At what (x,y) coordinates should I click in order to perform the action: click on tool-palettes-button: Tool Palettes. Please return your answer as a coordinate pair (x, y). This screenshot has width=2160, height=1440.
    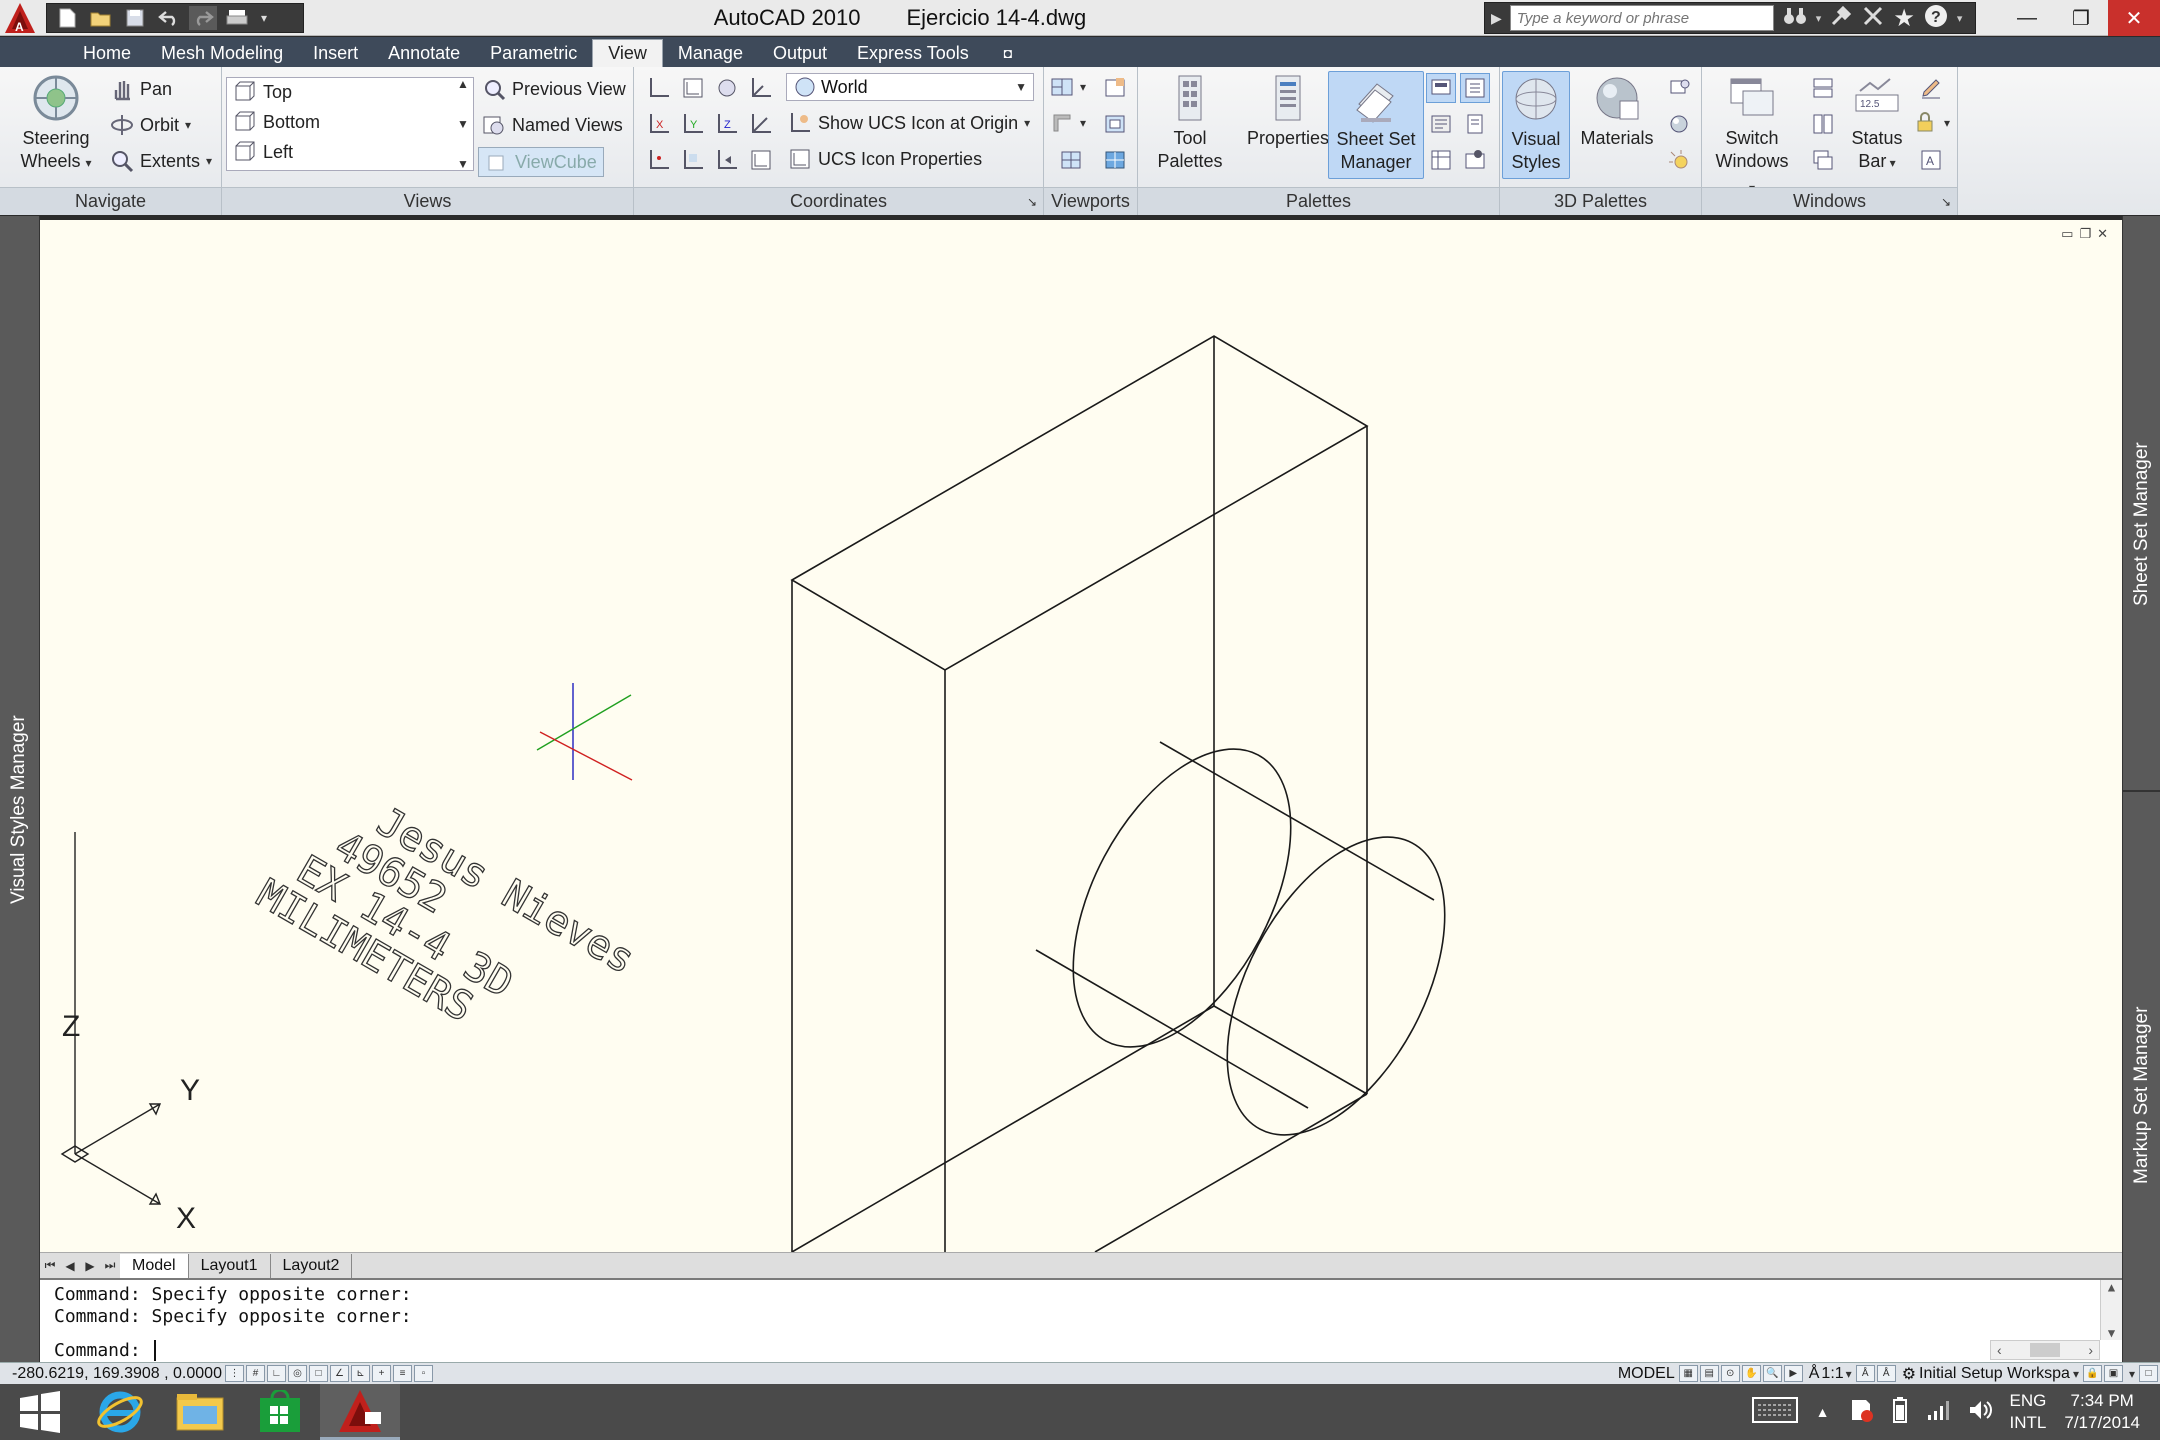
    Looking at the image, I should click on (1190, 123).